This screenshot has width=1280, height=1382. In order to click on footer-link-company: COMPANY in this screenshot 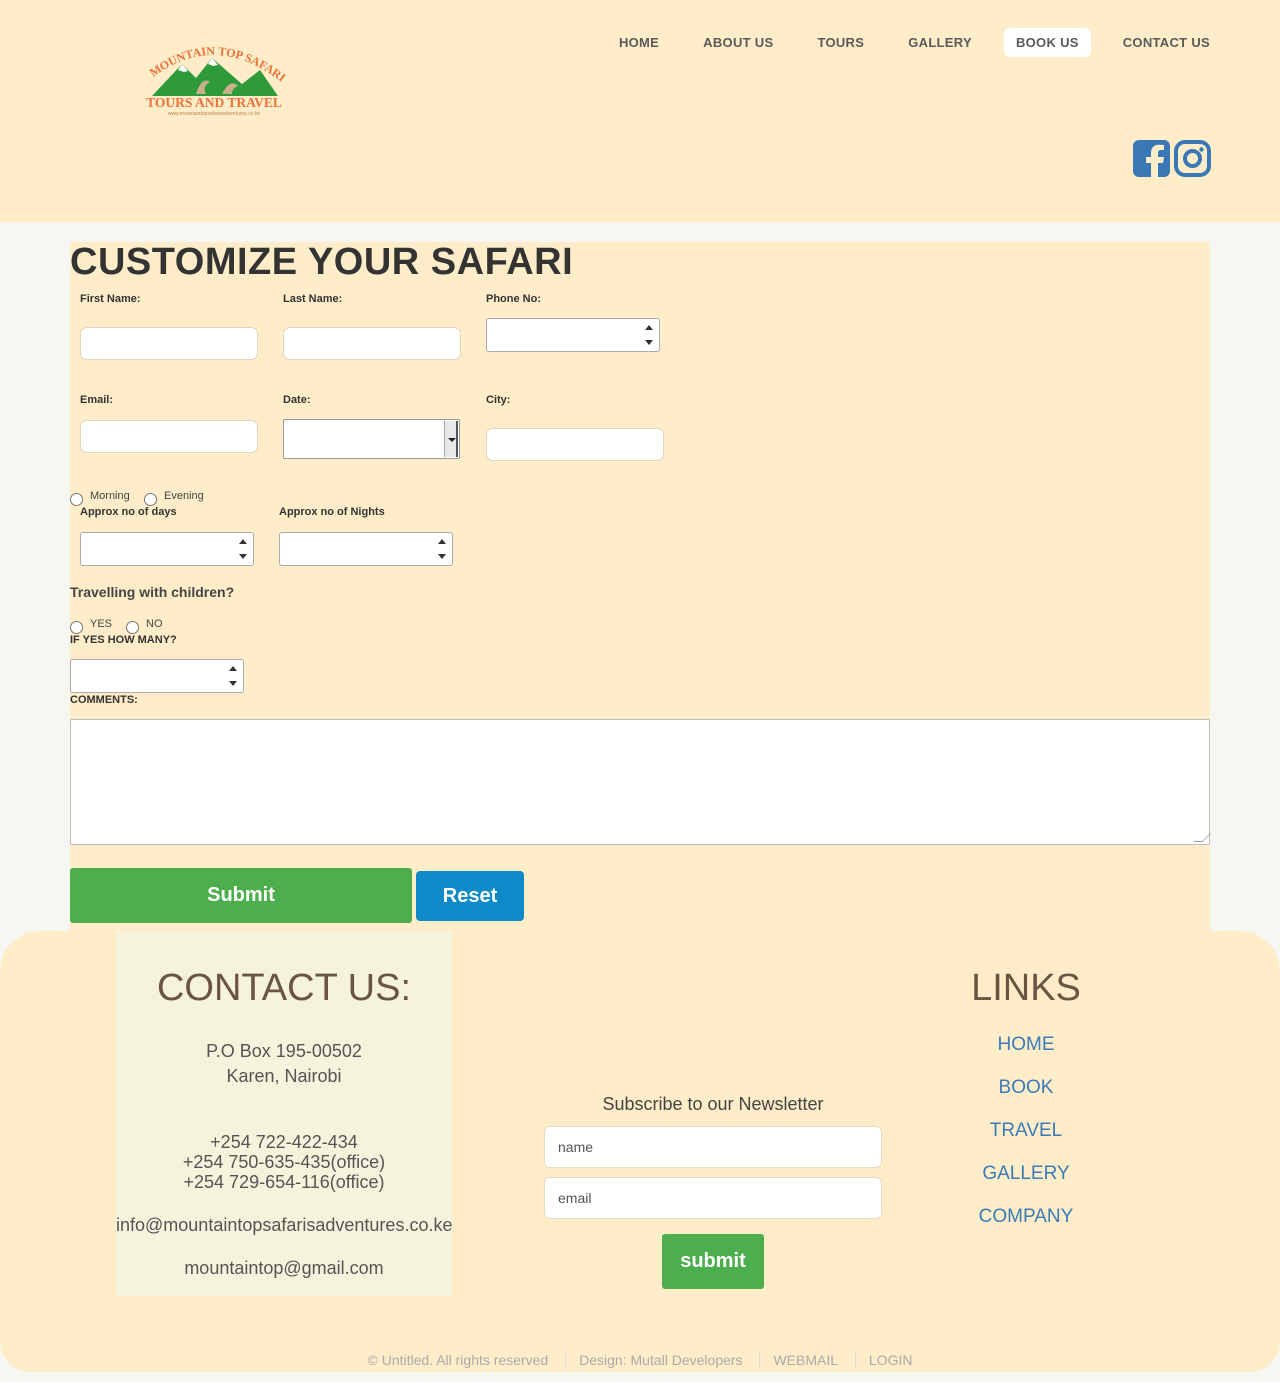, I will do `click(1026, 1227)`.